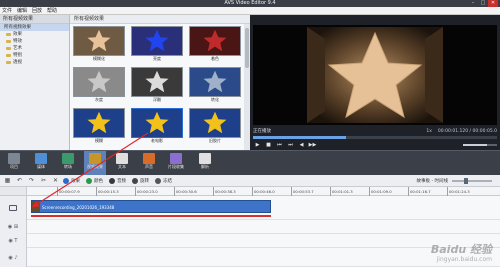 This screenshot has height=267, width=500. Describe the element at coordinates (7, 180) in the screenshot. I see `storyboard-toggle-icon: ▦` at that location.